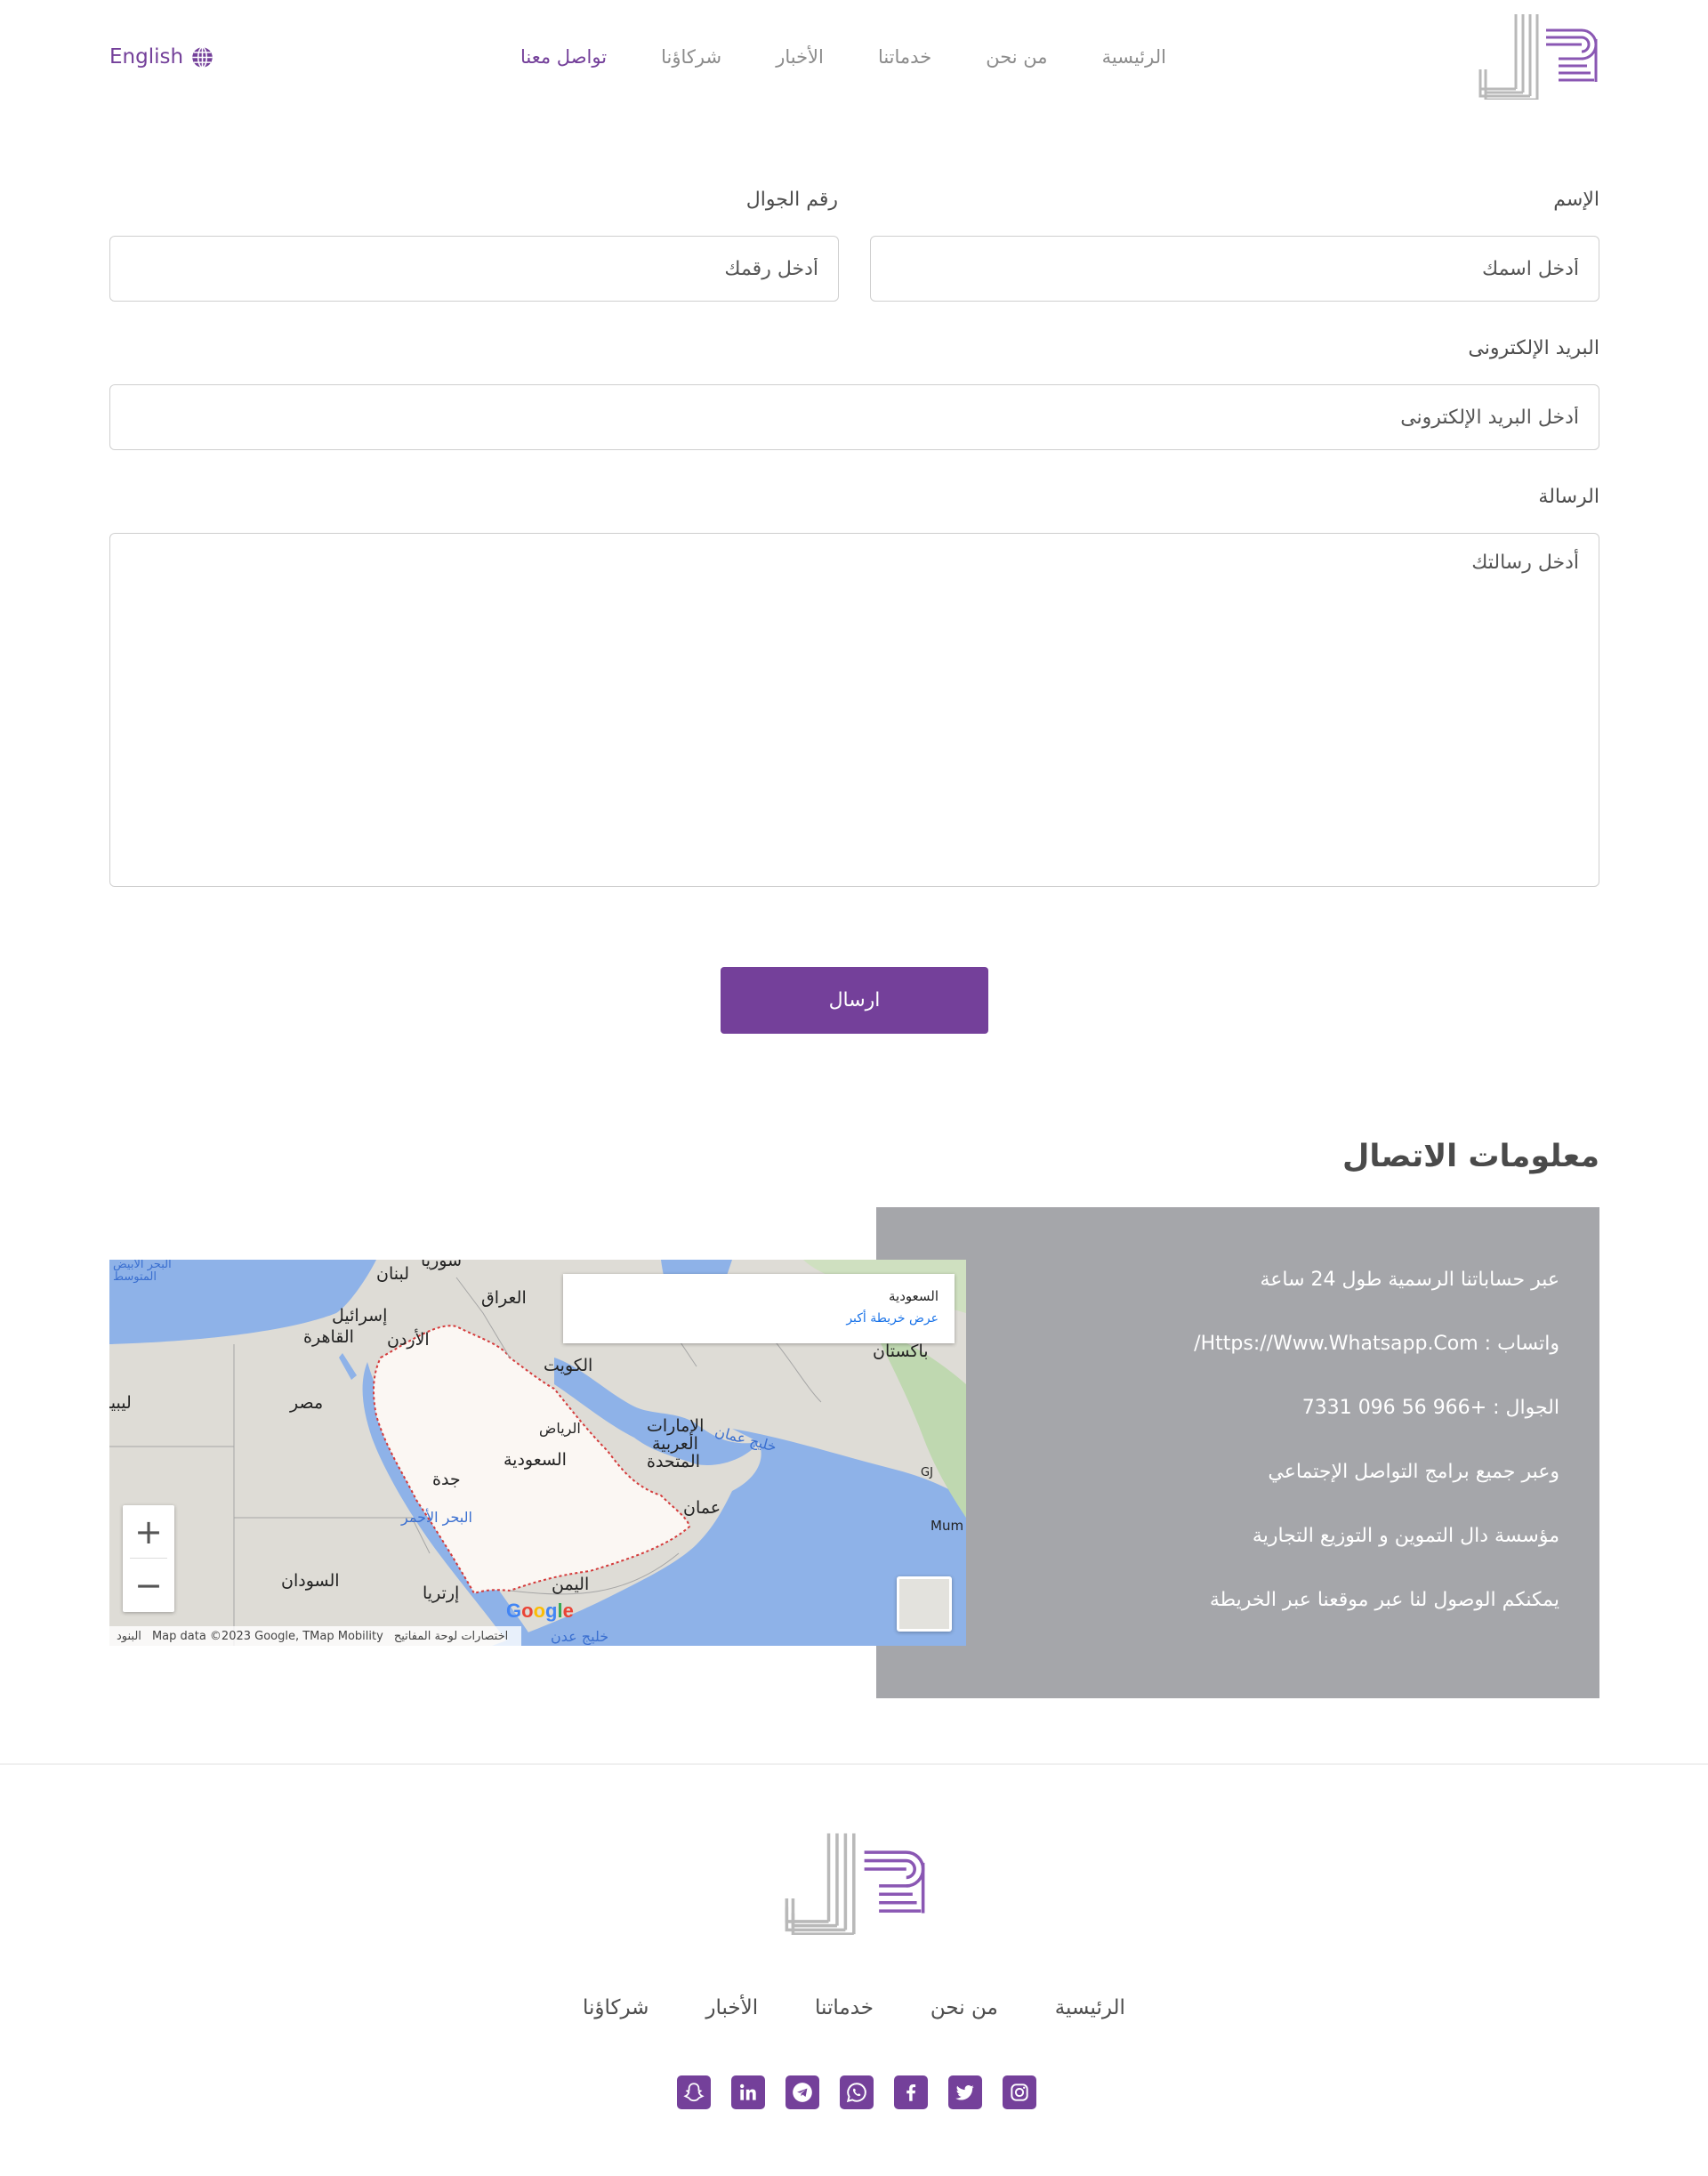  Describe the element at coordinates (924, 1604) in the screenshot. I see `map-type-toggle` at that location.